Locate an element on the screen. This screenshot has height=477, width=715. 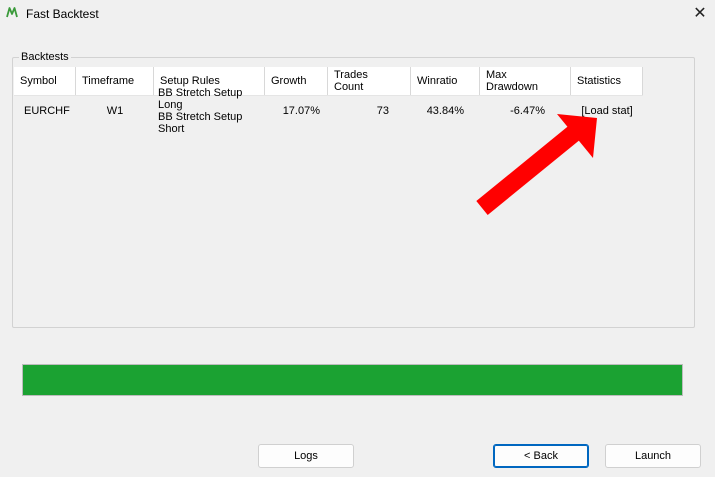
launch-button: Launch is located at coordinates (653, 456).